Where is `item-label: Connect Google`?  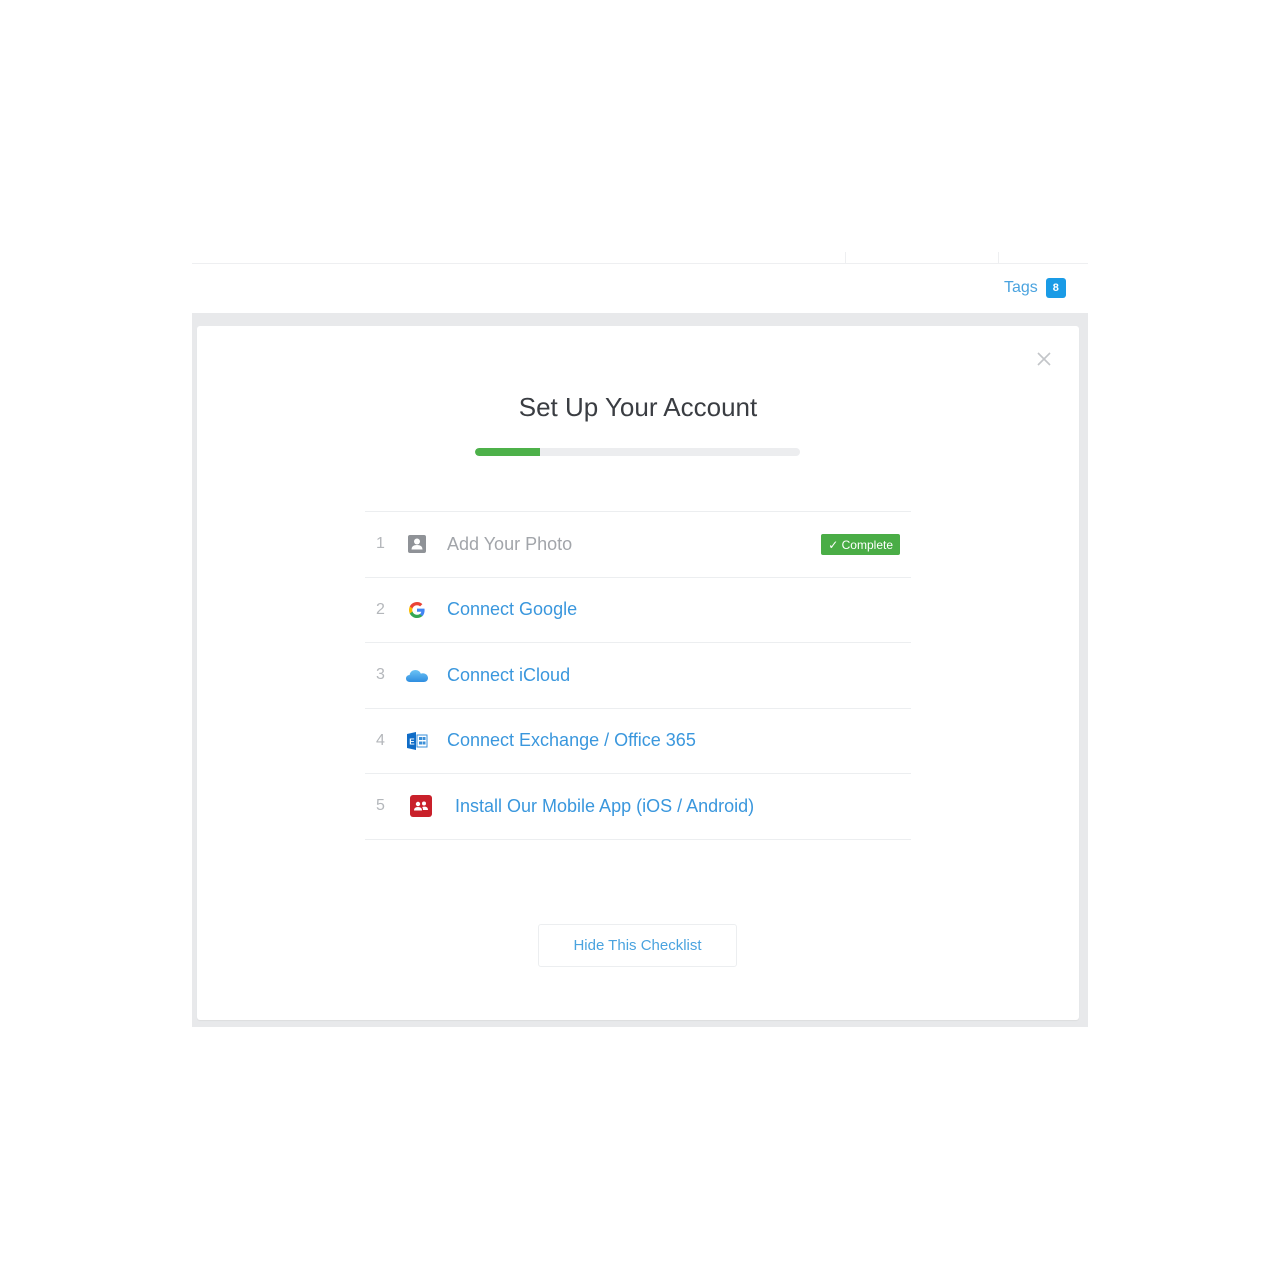 item-label: Connect Google is located at coordinates (512, 609).